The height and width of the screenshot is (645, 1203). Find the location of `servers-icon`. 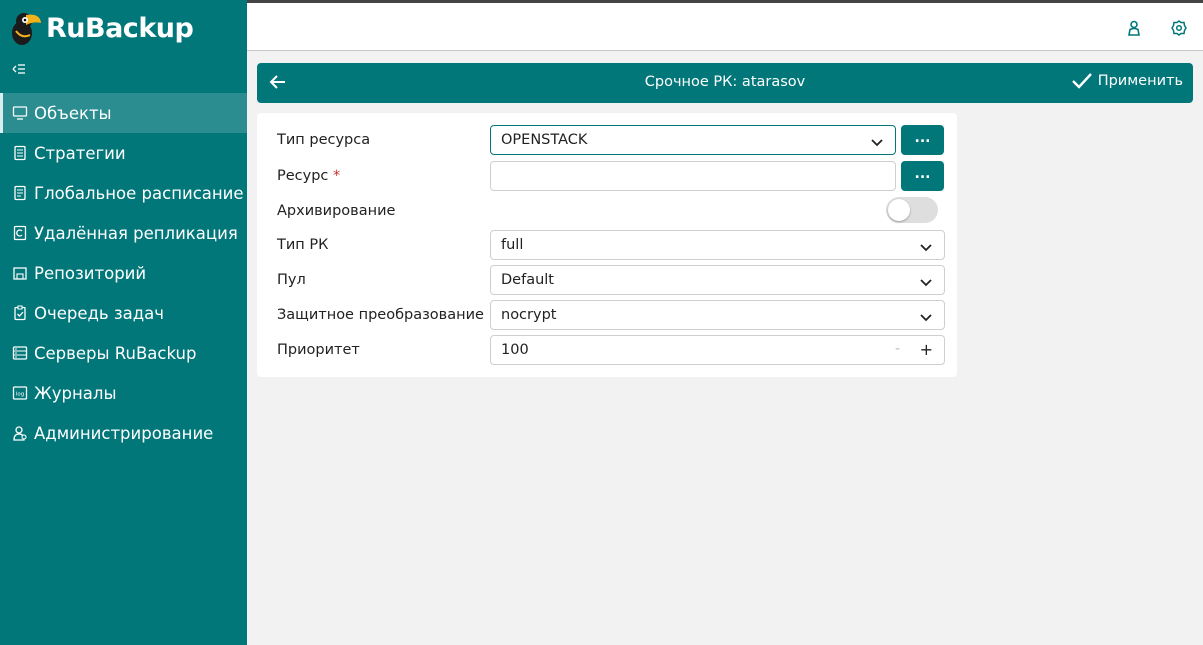

servers-icon is located at coordinates (20, 353).